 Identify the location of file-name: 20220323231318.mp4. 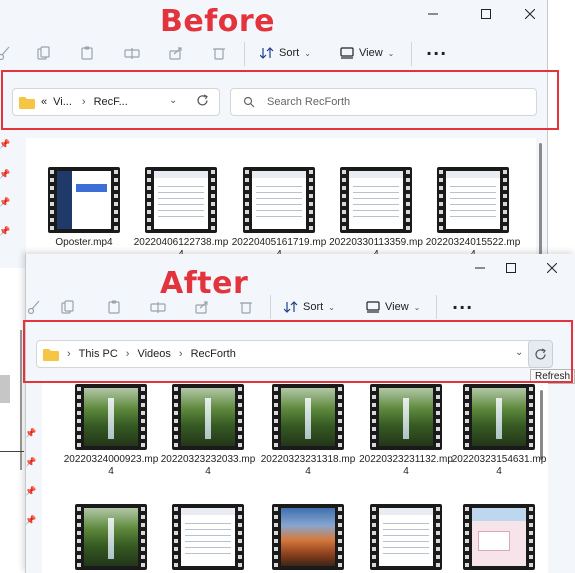
(308, 466).